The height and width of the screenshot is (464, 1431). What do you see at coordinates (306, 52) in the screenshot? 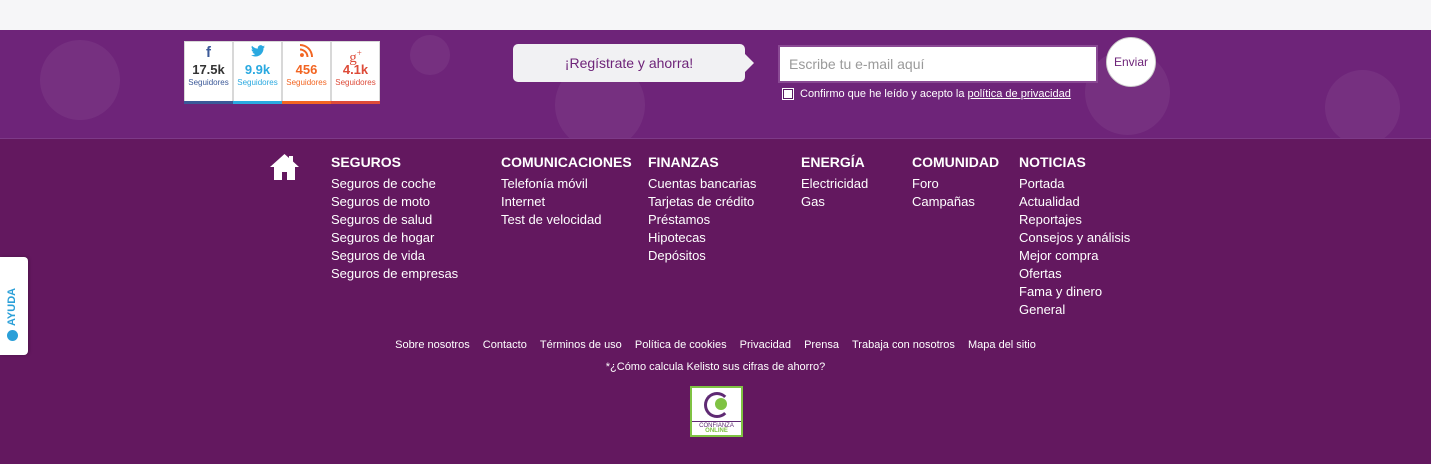
I see `rss-icon` at bounding box center [306, 52].